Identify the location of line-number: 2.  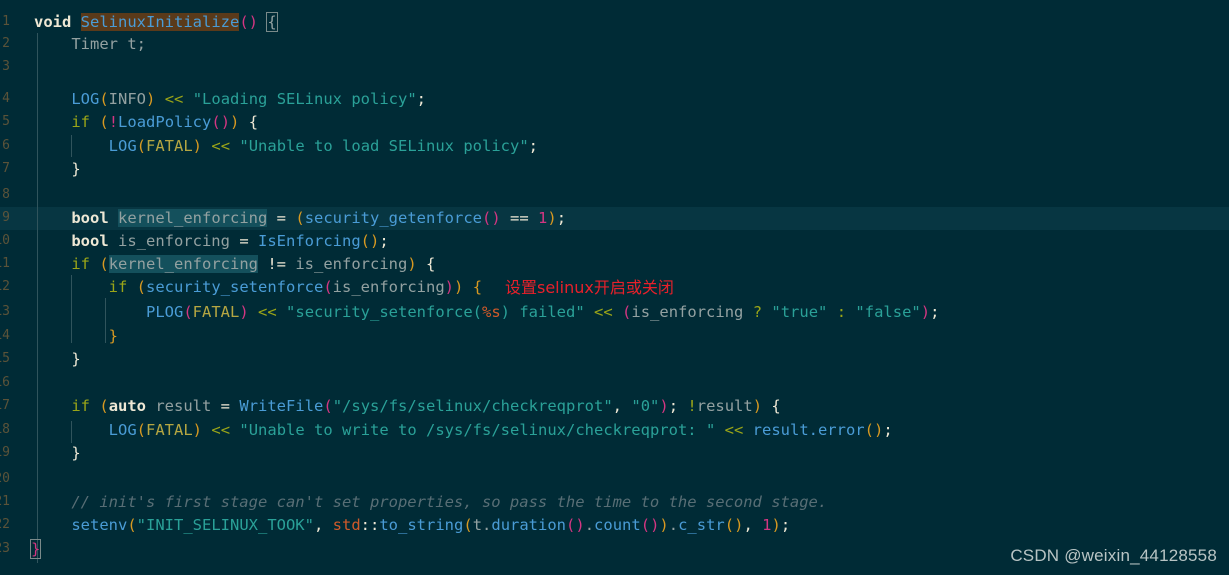
(6, 43).